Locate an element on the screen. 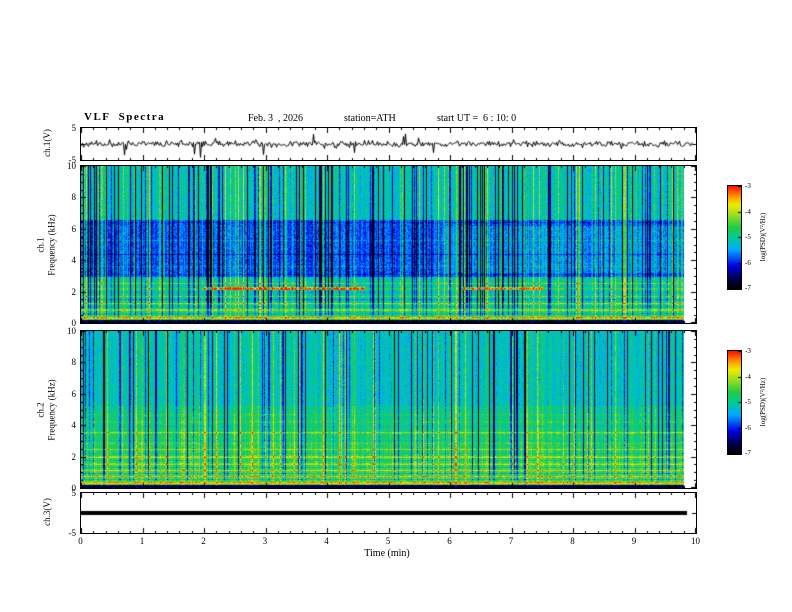 Image resolution: width=792 pixels, height=612 pixels. ylabel-ch2-line1: ch.2 is located at coordinates (40, 410).